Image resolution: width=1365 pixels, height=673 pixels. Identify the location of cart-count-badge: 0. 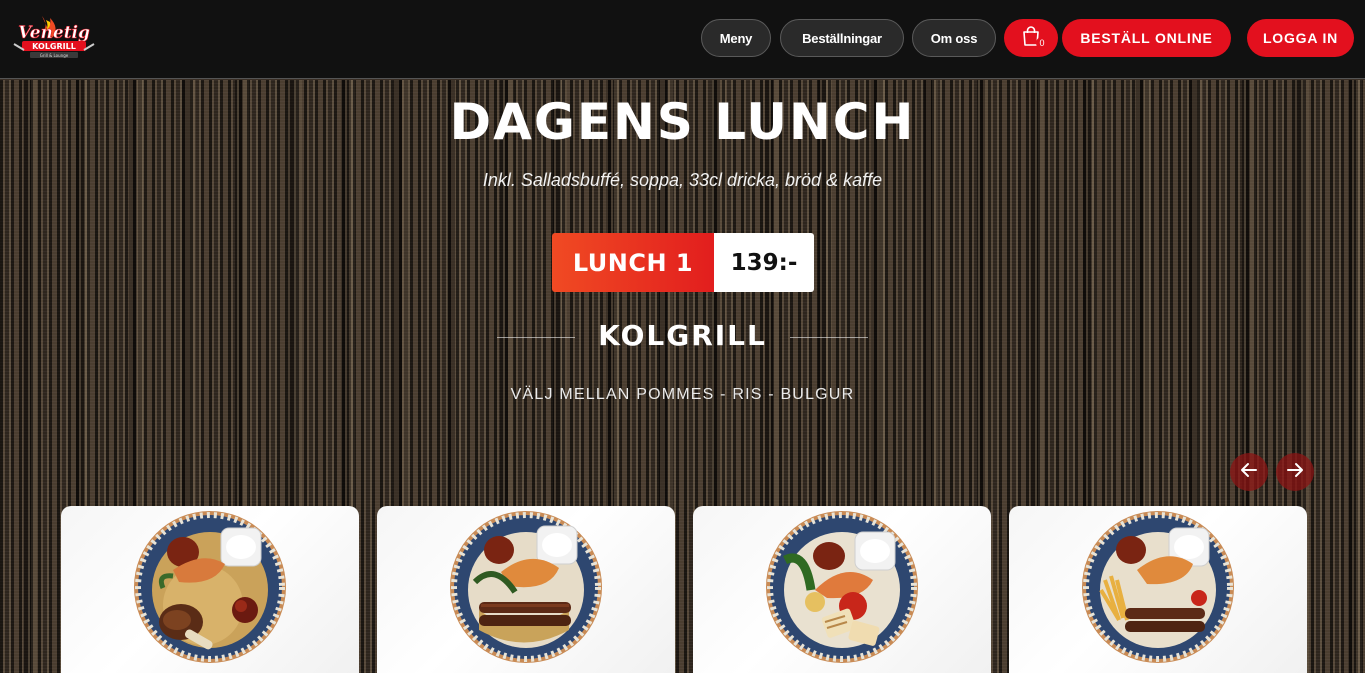
(1042, 43).